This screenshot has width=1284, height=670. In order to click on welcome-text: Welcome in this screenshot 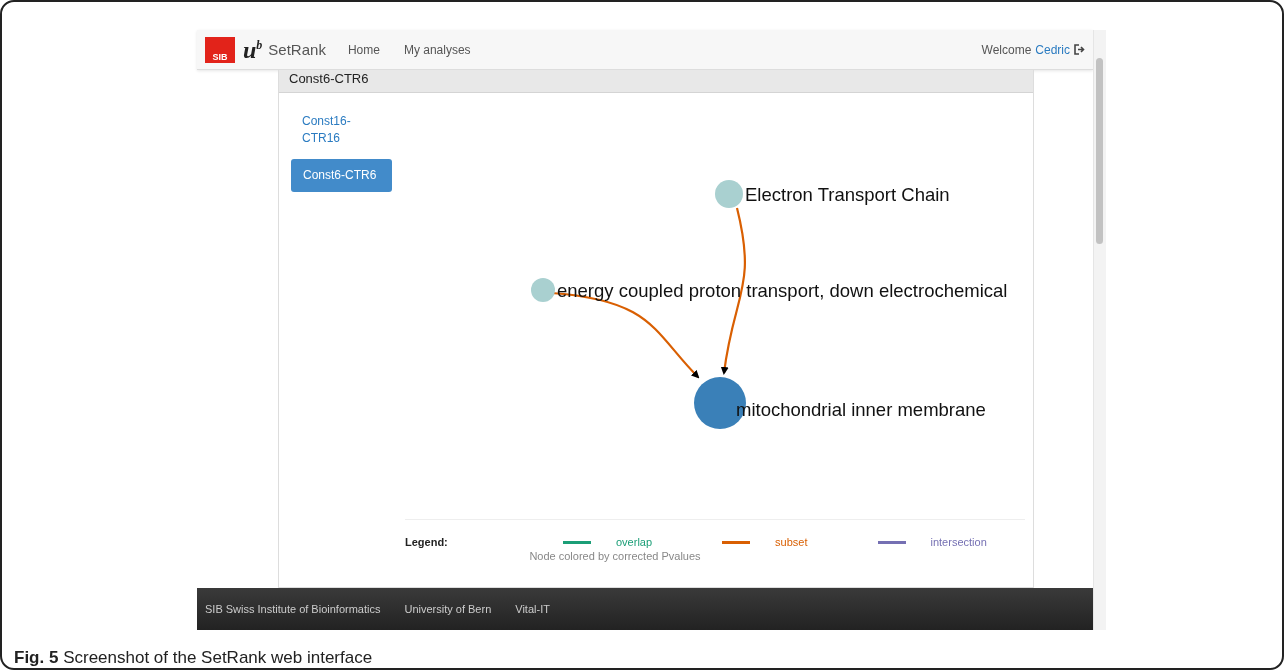, I will do `click(1006, 49)`.